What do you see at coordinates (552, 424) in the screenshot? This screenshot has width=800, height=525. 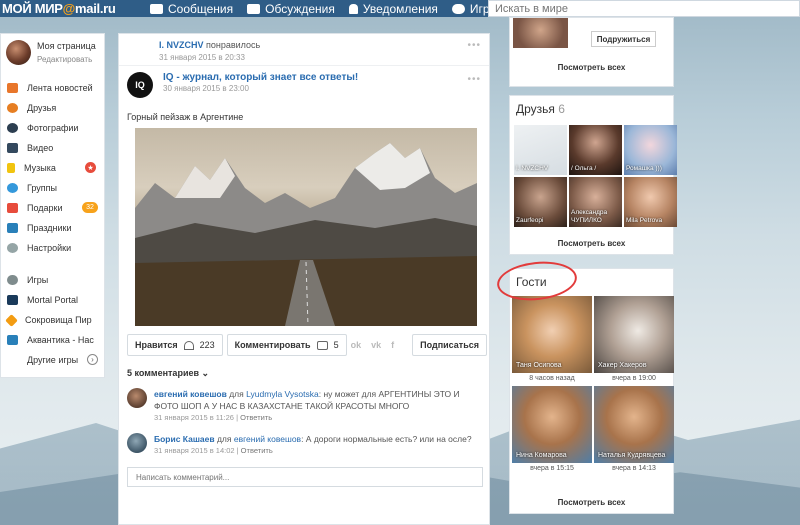 I see `guest-photo: Нина Комарова` at bounding box center [552, 424].